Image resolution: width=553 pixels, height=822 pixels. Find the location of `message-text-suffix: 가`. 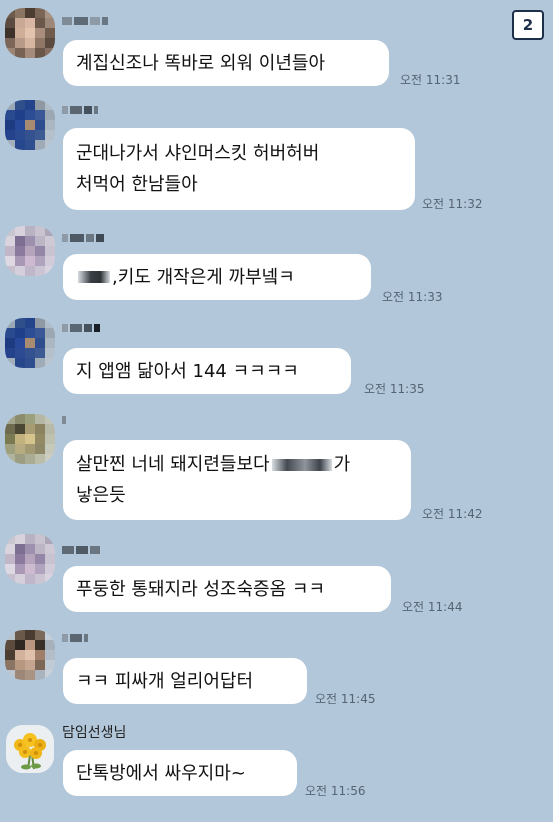

message-text-suffix: 가 is located at coordinates (342, 464).